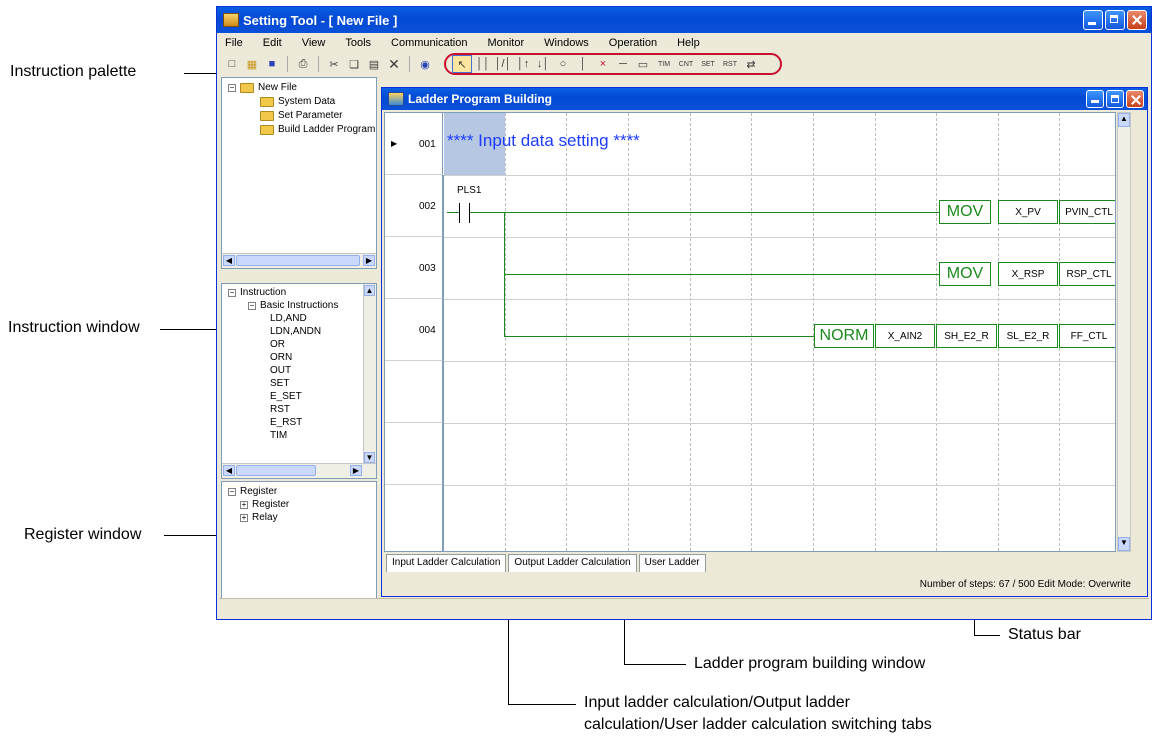  Describe the element at coordinates (259, 517) in the screenshot. I see `tree-node-relay: + Relay` at that location.